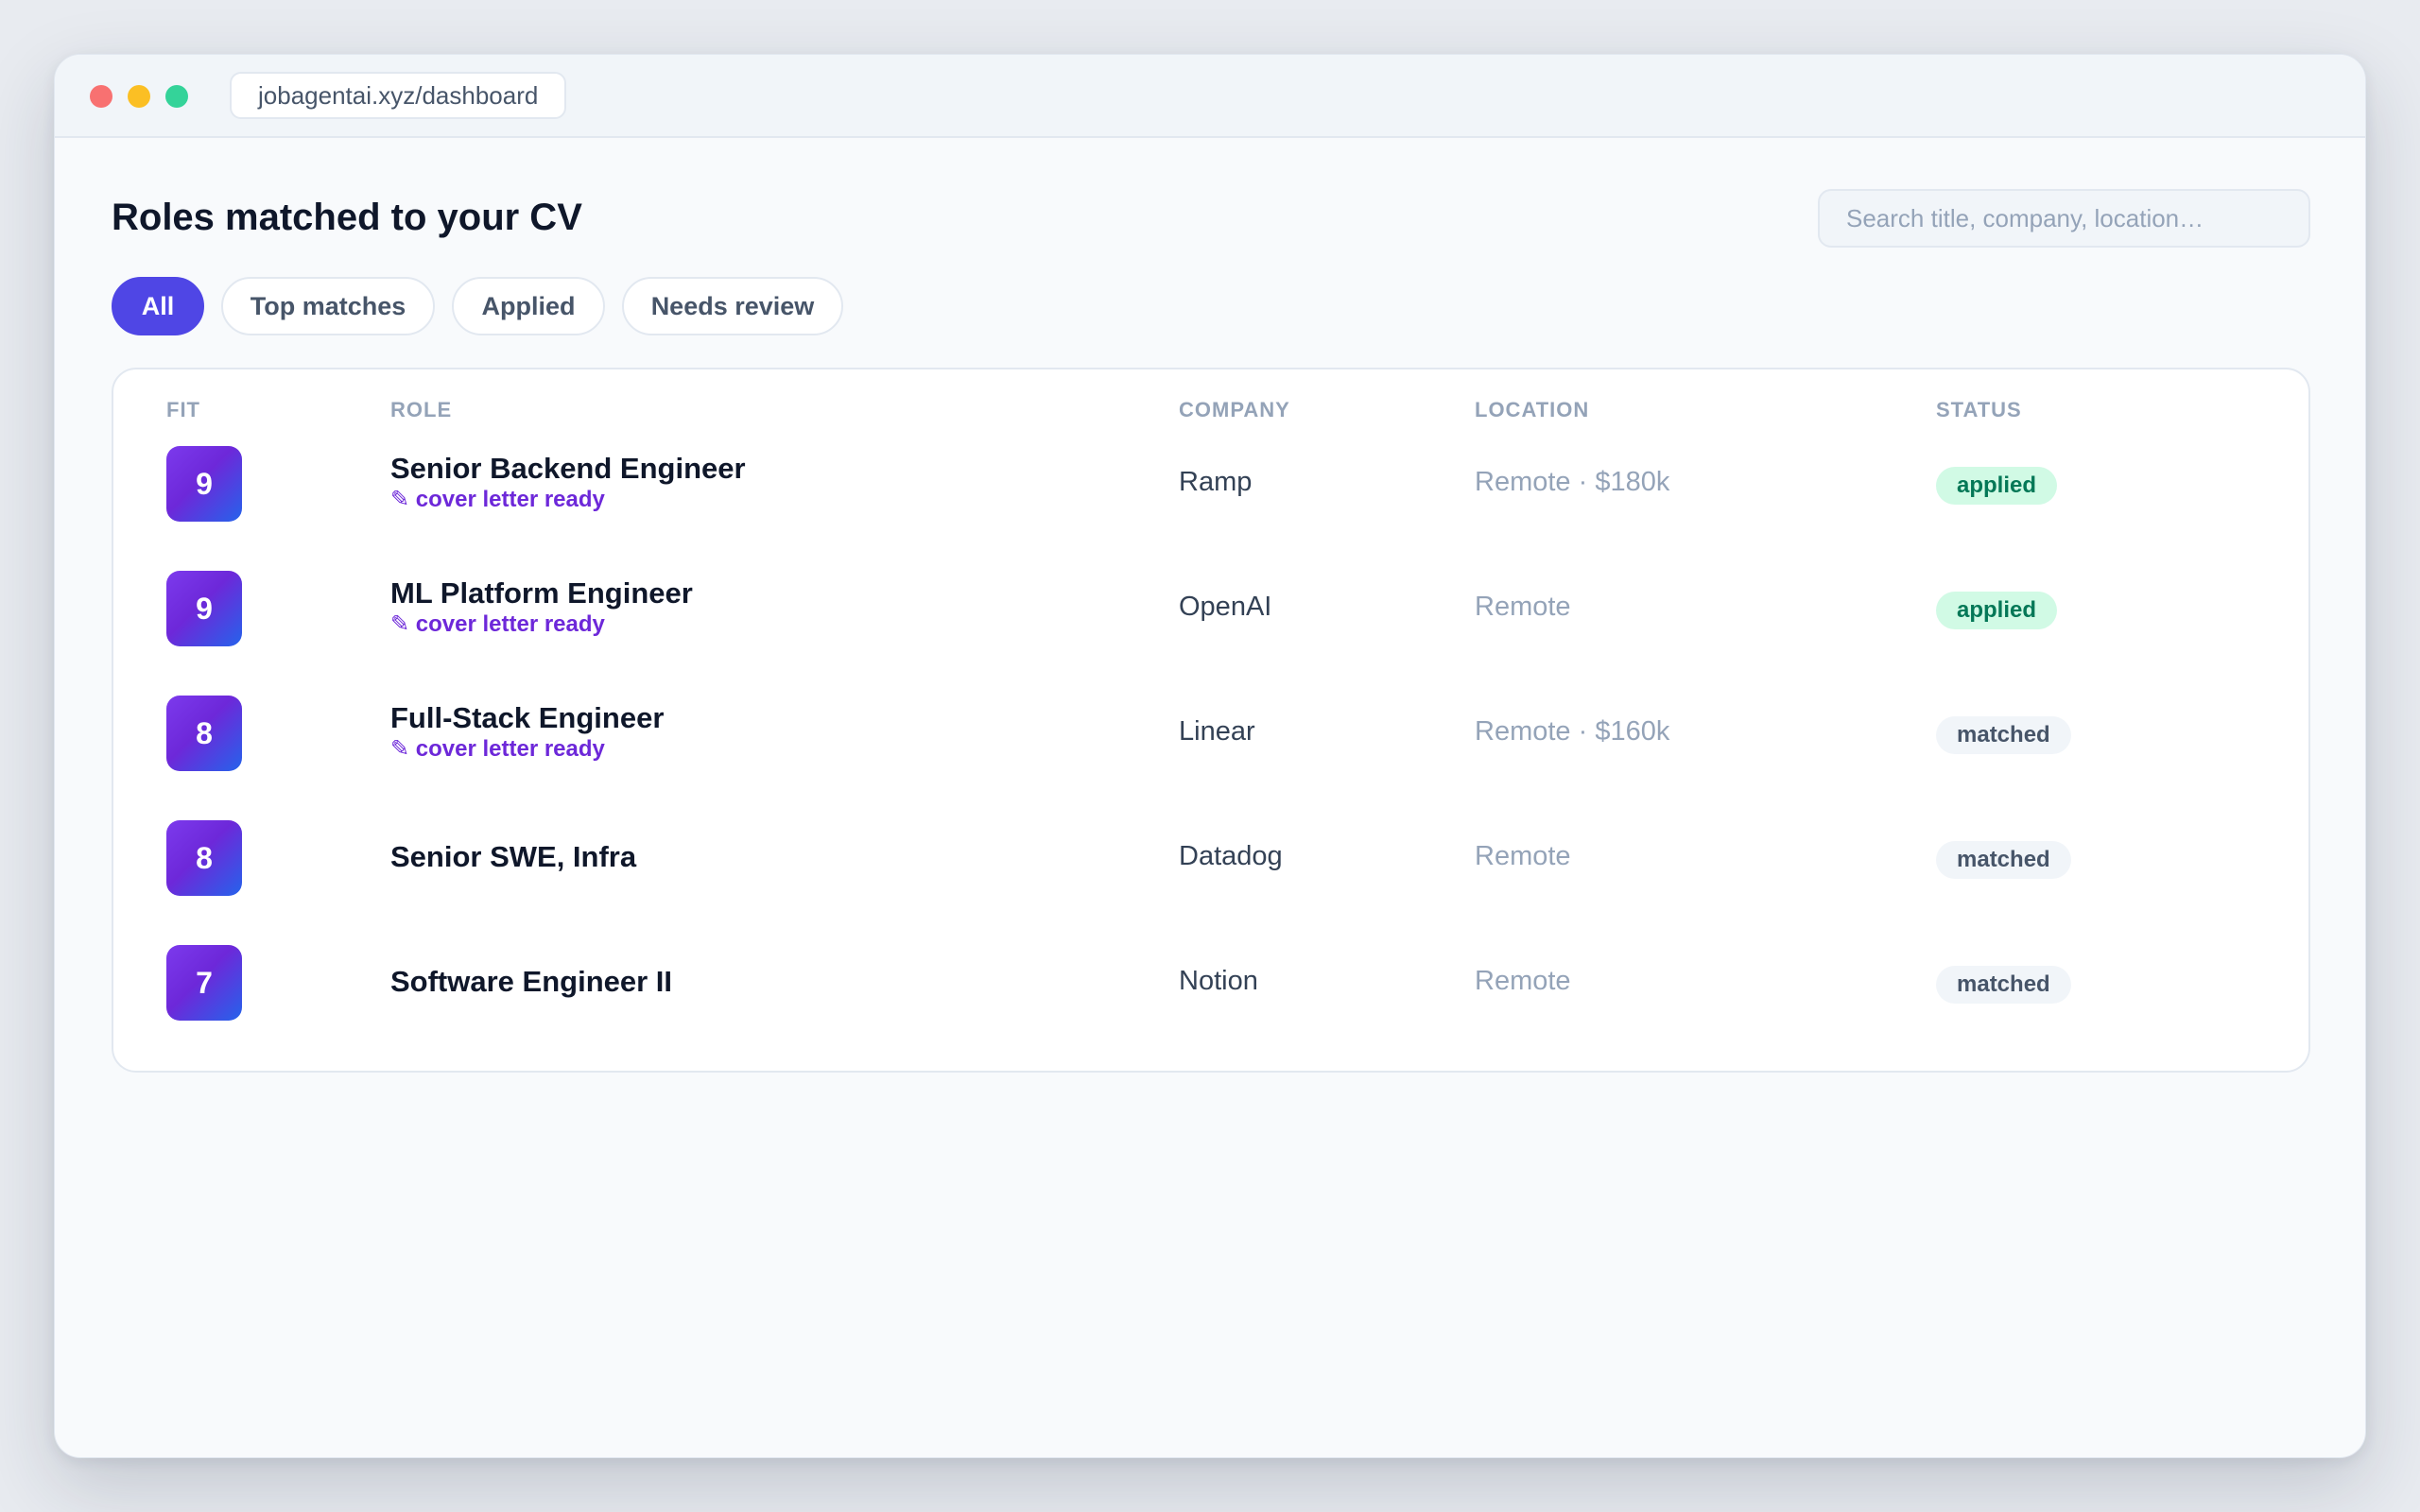 Image resolution: width=2420 pixels, height=1512 pixels. What do you see at coordinates (347, 217) in the screenshot?
I see `page-title: Roles matched to your CV` at bounding box center [347, 217].